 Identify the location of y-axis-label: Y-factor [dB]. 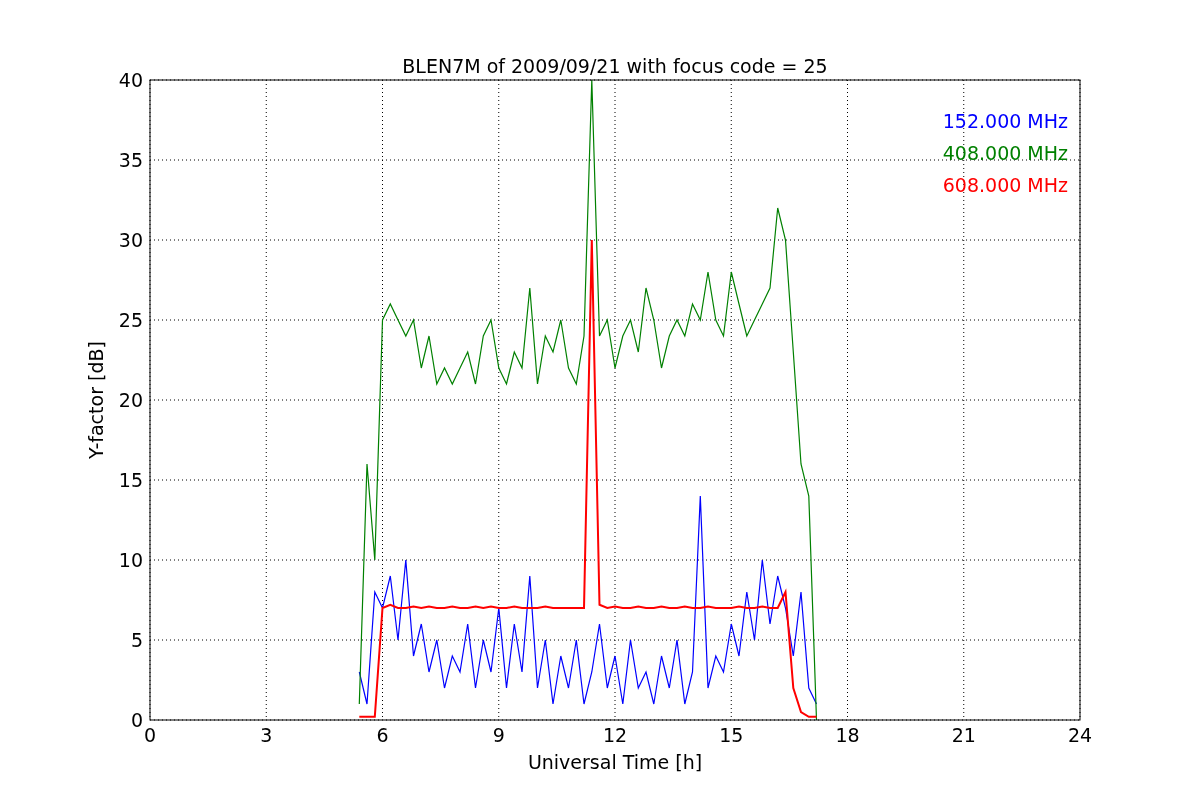
(96, 400).